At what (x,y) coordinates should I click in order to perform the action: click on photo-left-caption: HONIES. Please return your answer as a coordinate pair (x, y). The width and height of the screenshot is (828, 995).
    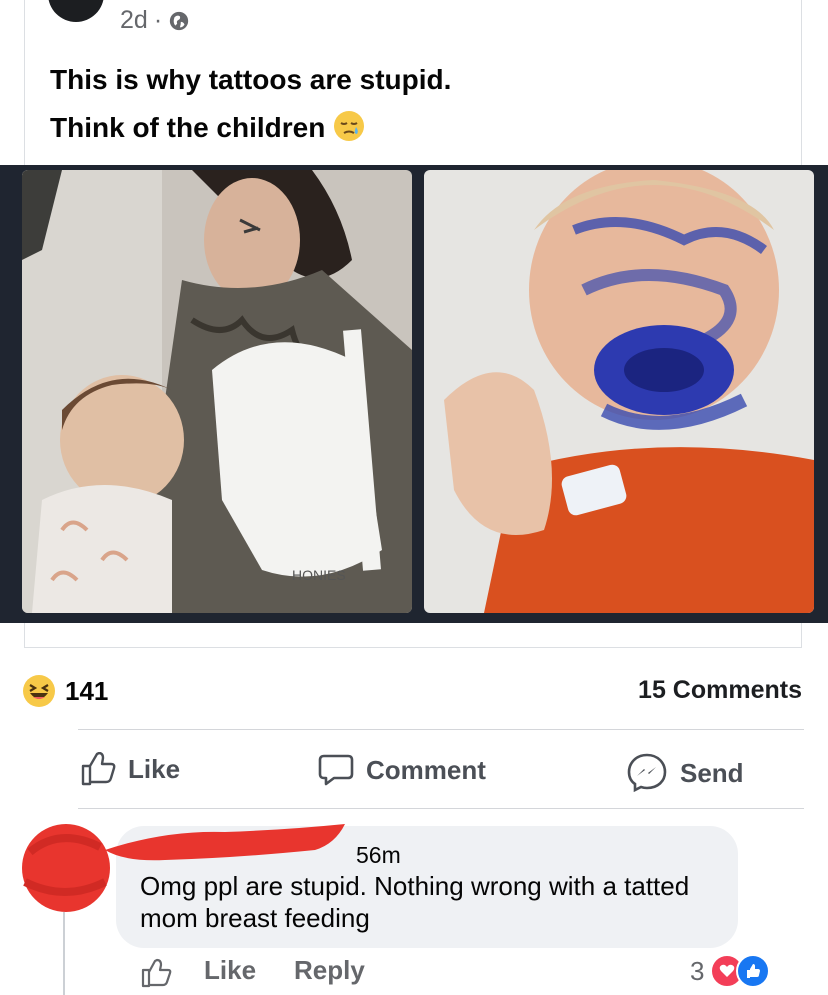
    Looking at the image, I should click on (319, 575).